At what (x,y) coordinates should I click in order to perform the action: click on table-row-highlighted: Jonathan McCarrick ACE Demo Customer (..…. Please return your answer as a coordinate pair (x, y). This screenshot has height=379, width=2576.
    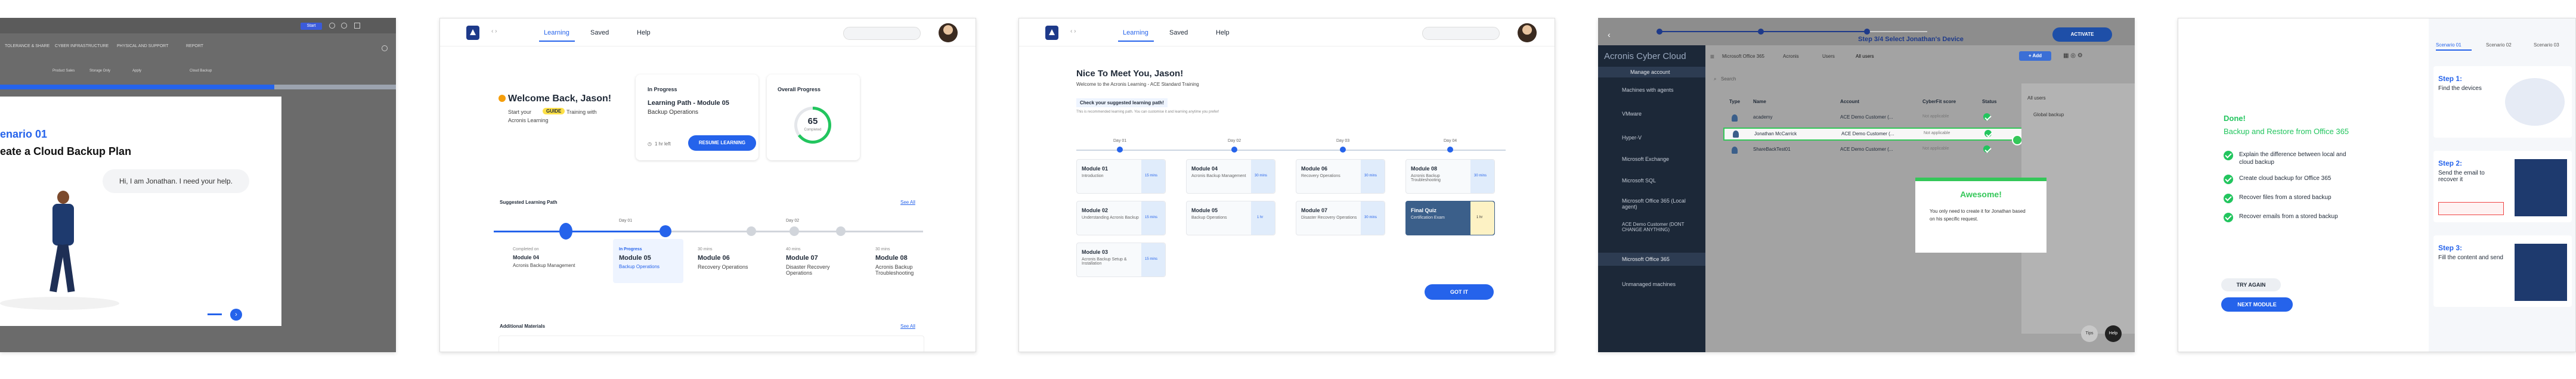
    Looking at the image, I should click on (1890, 134).